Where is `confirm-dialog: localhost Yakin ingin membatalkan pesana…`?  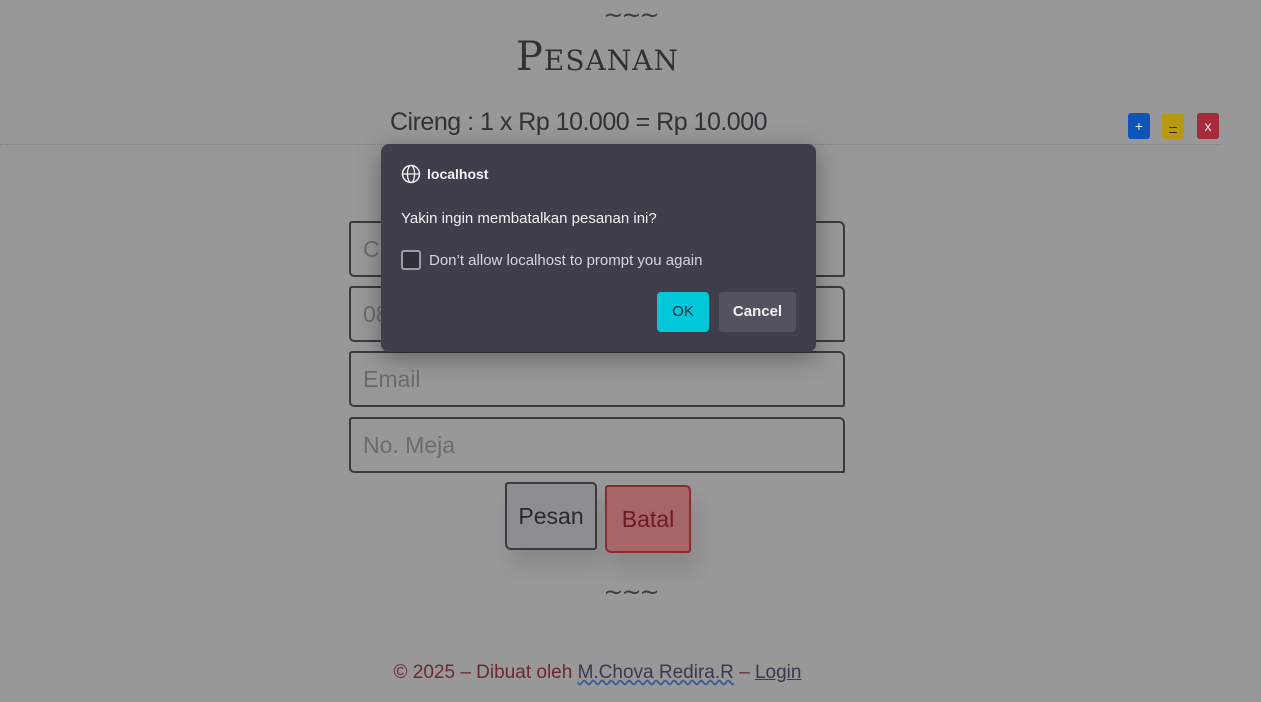 confirm-dialog: localhost Yakin ingin membatalkan pesana… is located at coordinates (598, 248).